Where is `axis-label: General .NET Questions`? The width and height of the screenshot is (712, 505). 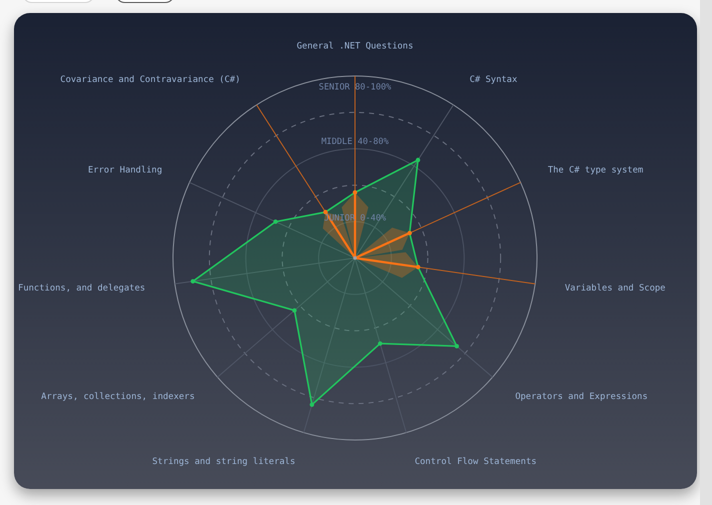 axis-label: General .NET Questions is located at coordinates (355, 46).